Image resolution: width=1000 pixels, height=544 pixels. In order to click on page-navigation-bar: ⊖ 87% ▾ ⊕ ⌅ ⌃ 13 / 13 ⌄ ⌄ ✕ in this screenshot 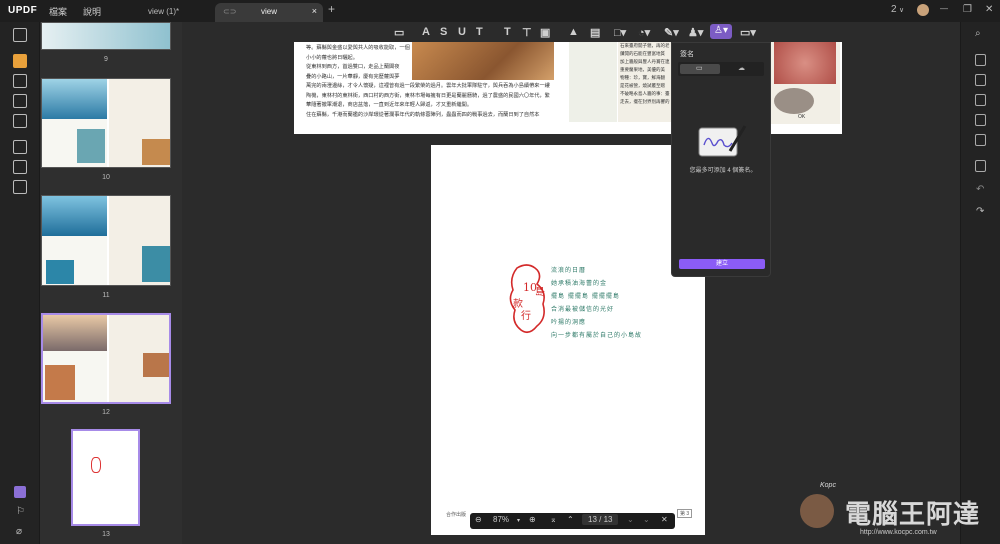, I will do `click(572, 521)`.